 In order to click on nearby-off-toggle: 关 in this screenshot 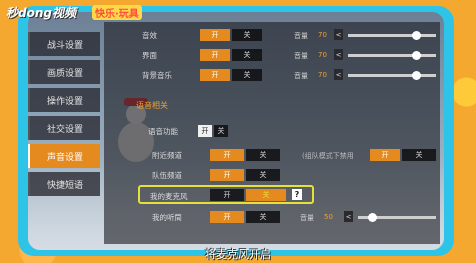, I will do `click(263, 155)`.